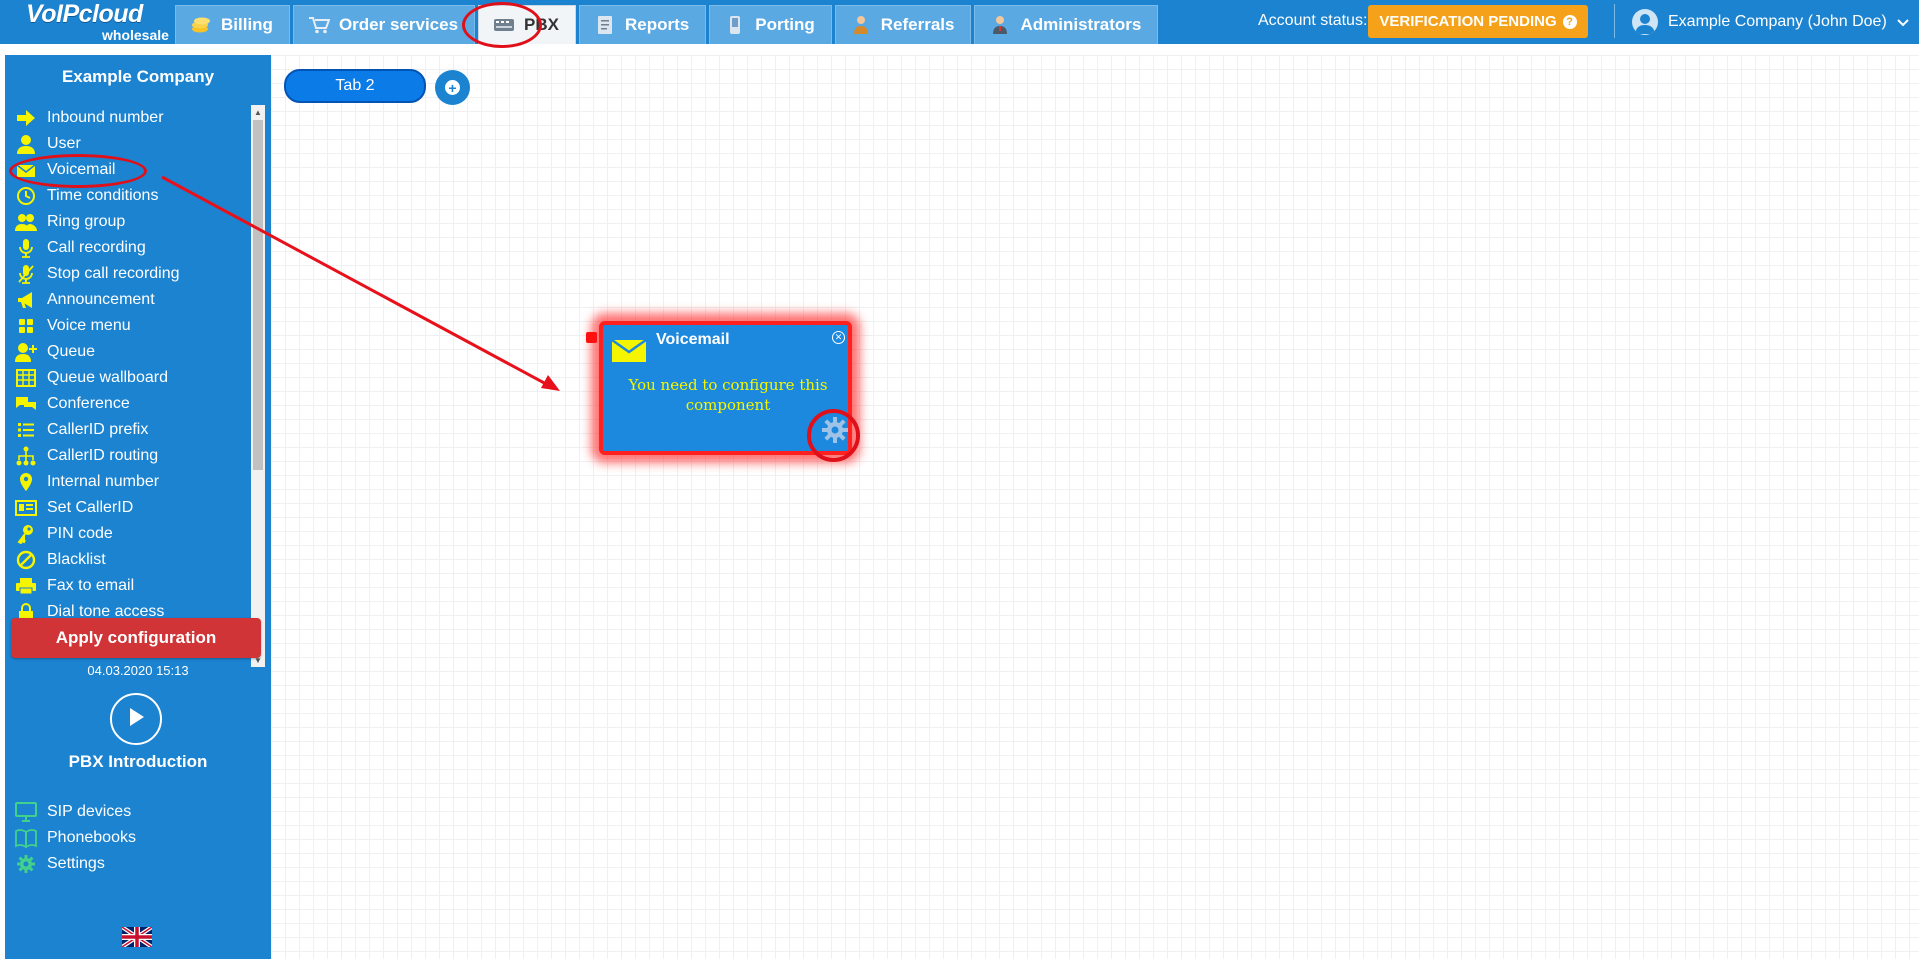 The width and height of the screenshot is (1919, 959). Describe the element at coordinates (26, 300) in the screenshot. I see `megaphone-icon` at that location.